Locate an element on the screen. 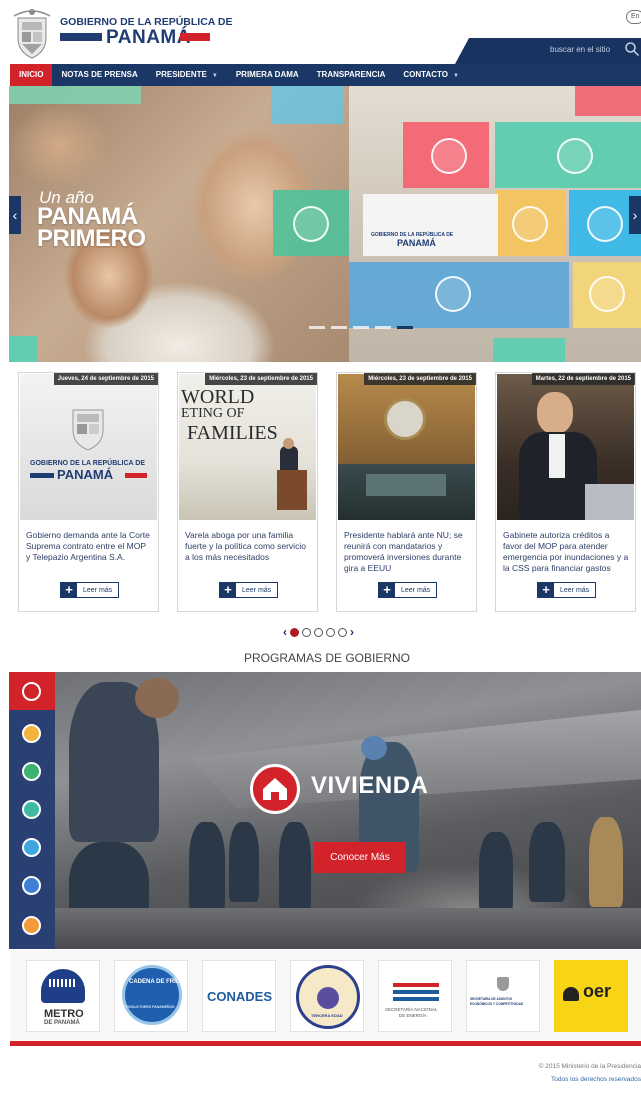  conades-logo: CONADES is located at coordinates (239, 996).